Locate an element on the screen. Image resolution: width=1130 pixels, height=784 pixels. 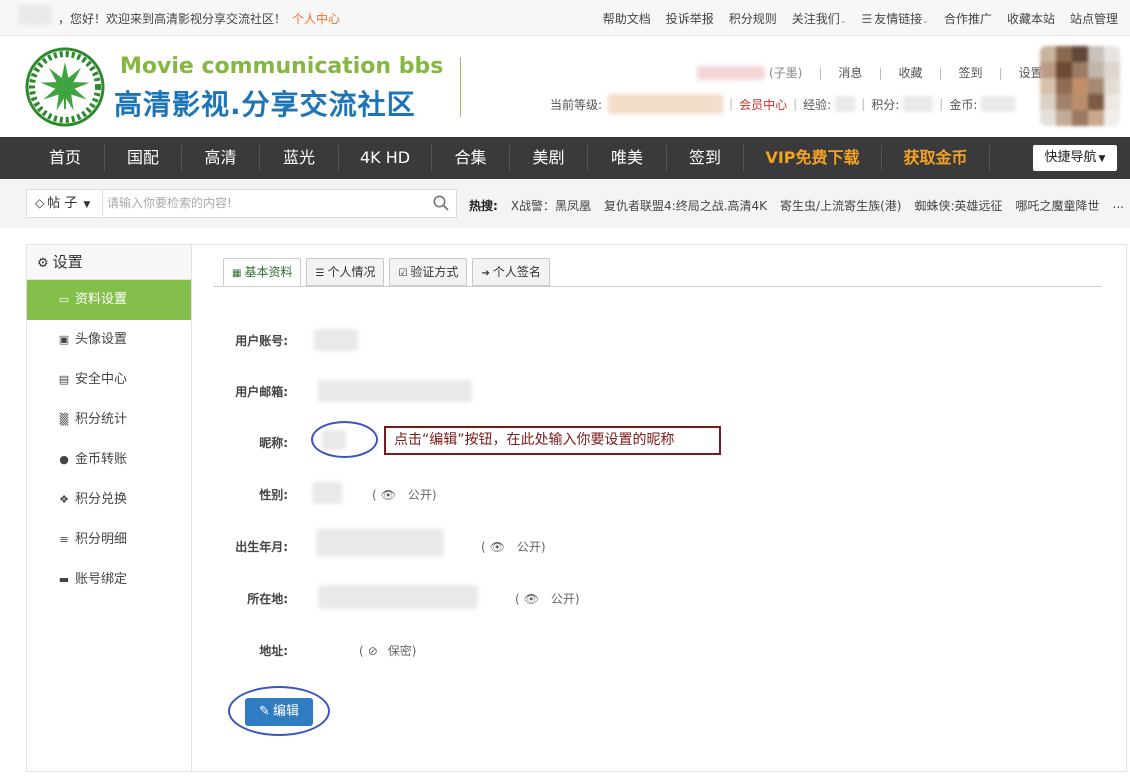
username-suffix: (子墨) is located at coordinates (786, 73).